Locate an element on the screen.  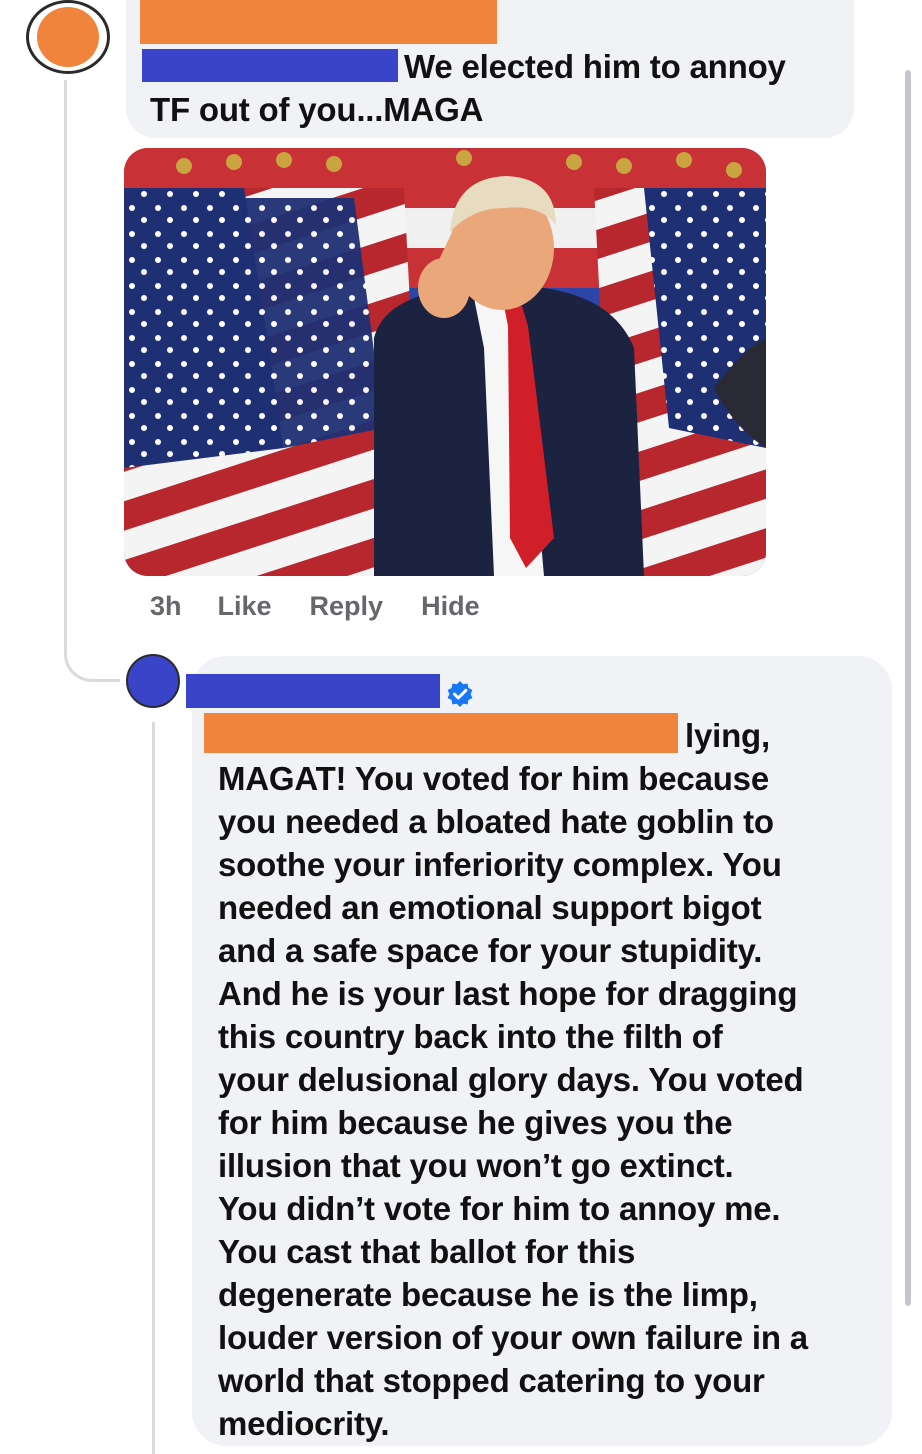
reply-text-line: your delusional glory days. You voted is located at coordinates (511, 1079).